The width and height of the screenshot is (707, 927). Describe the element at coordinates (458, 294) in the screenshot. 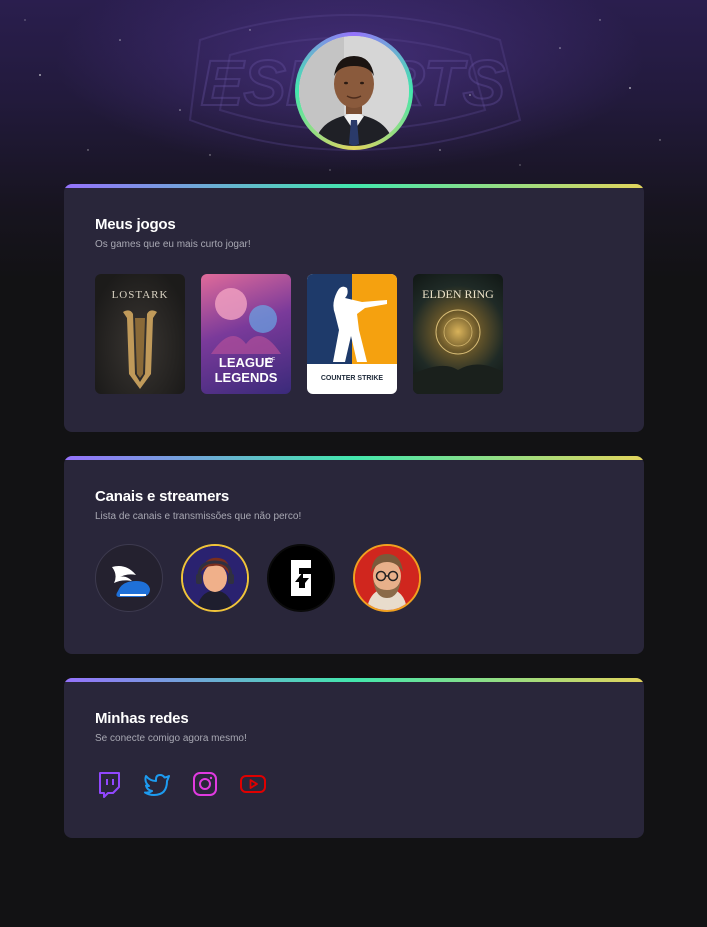

I see `elden-ring-logo: ELDEN RING` at that location.